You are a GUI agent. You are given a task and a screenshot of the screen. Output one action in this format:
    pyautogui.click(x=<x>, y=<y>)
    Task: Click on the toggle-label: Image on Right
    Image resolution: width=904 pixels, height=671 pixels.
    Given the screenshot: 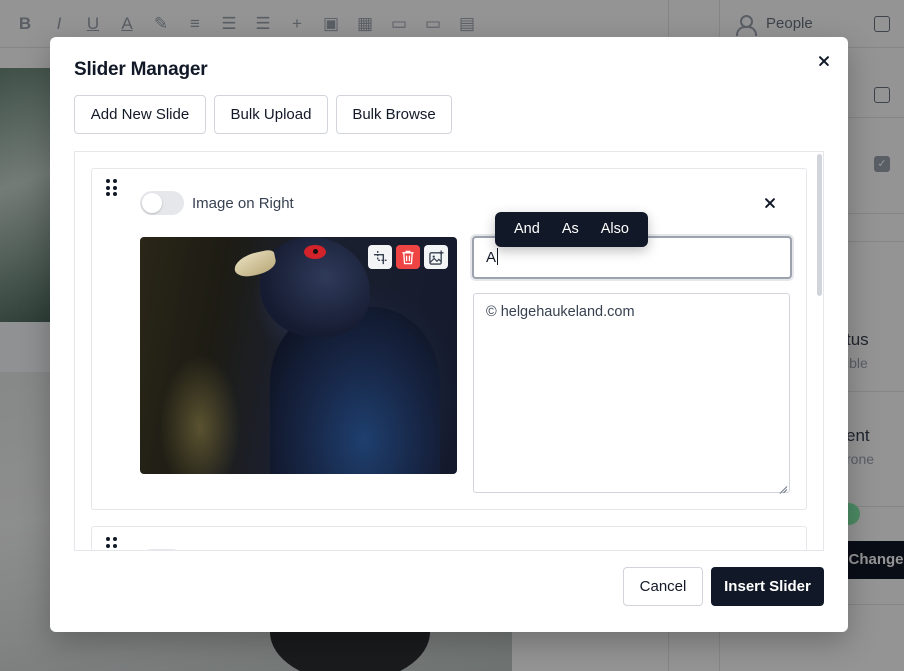 What is the action you would take?
    pyautogui.click(x=243, y=203)
    